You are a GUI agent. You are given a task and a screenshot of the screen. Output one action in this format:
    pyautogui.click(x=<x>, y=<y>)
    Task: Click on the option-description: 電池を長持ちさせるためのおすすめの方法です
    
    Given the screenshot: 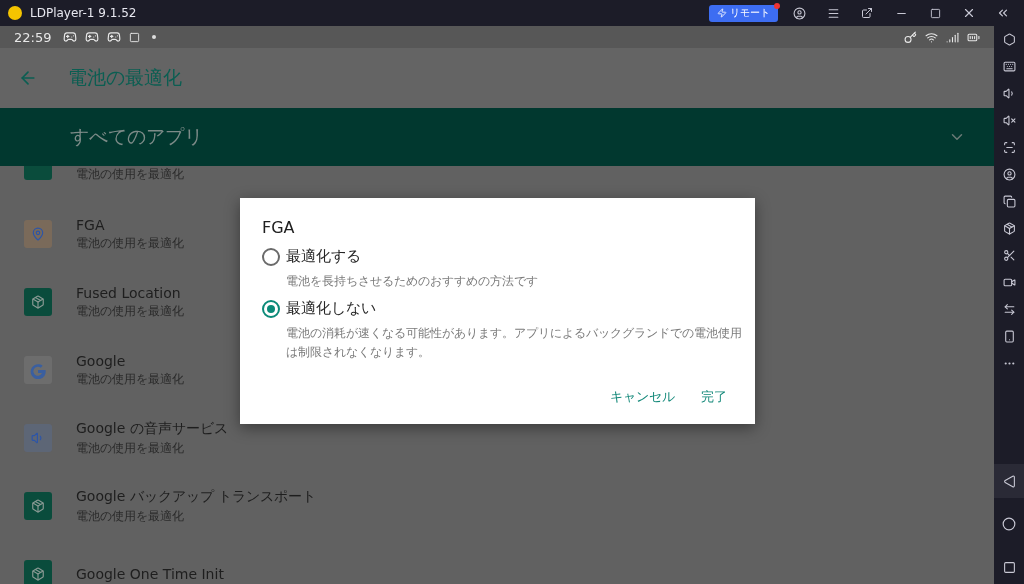 What is the action you would take?
    pyautogui.click(x=412, y=281)
    